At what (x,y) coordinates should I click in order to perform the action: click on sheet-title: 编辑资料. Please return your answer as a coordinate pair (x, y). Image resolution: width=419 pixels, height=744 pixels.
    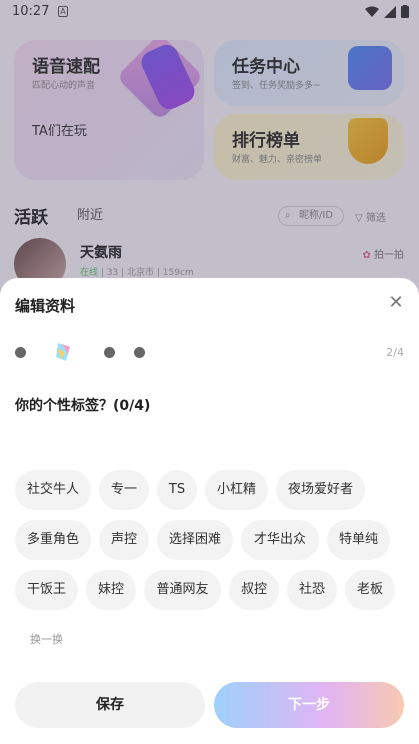
    Looking at the image, I should click on (45, 306).